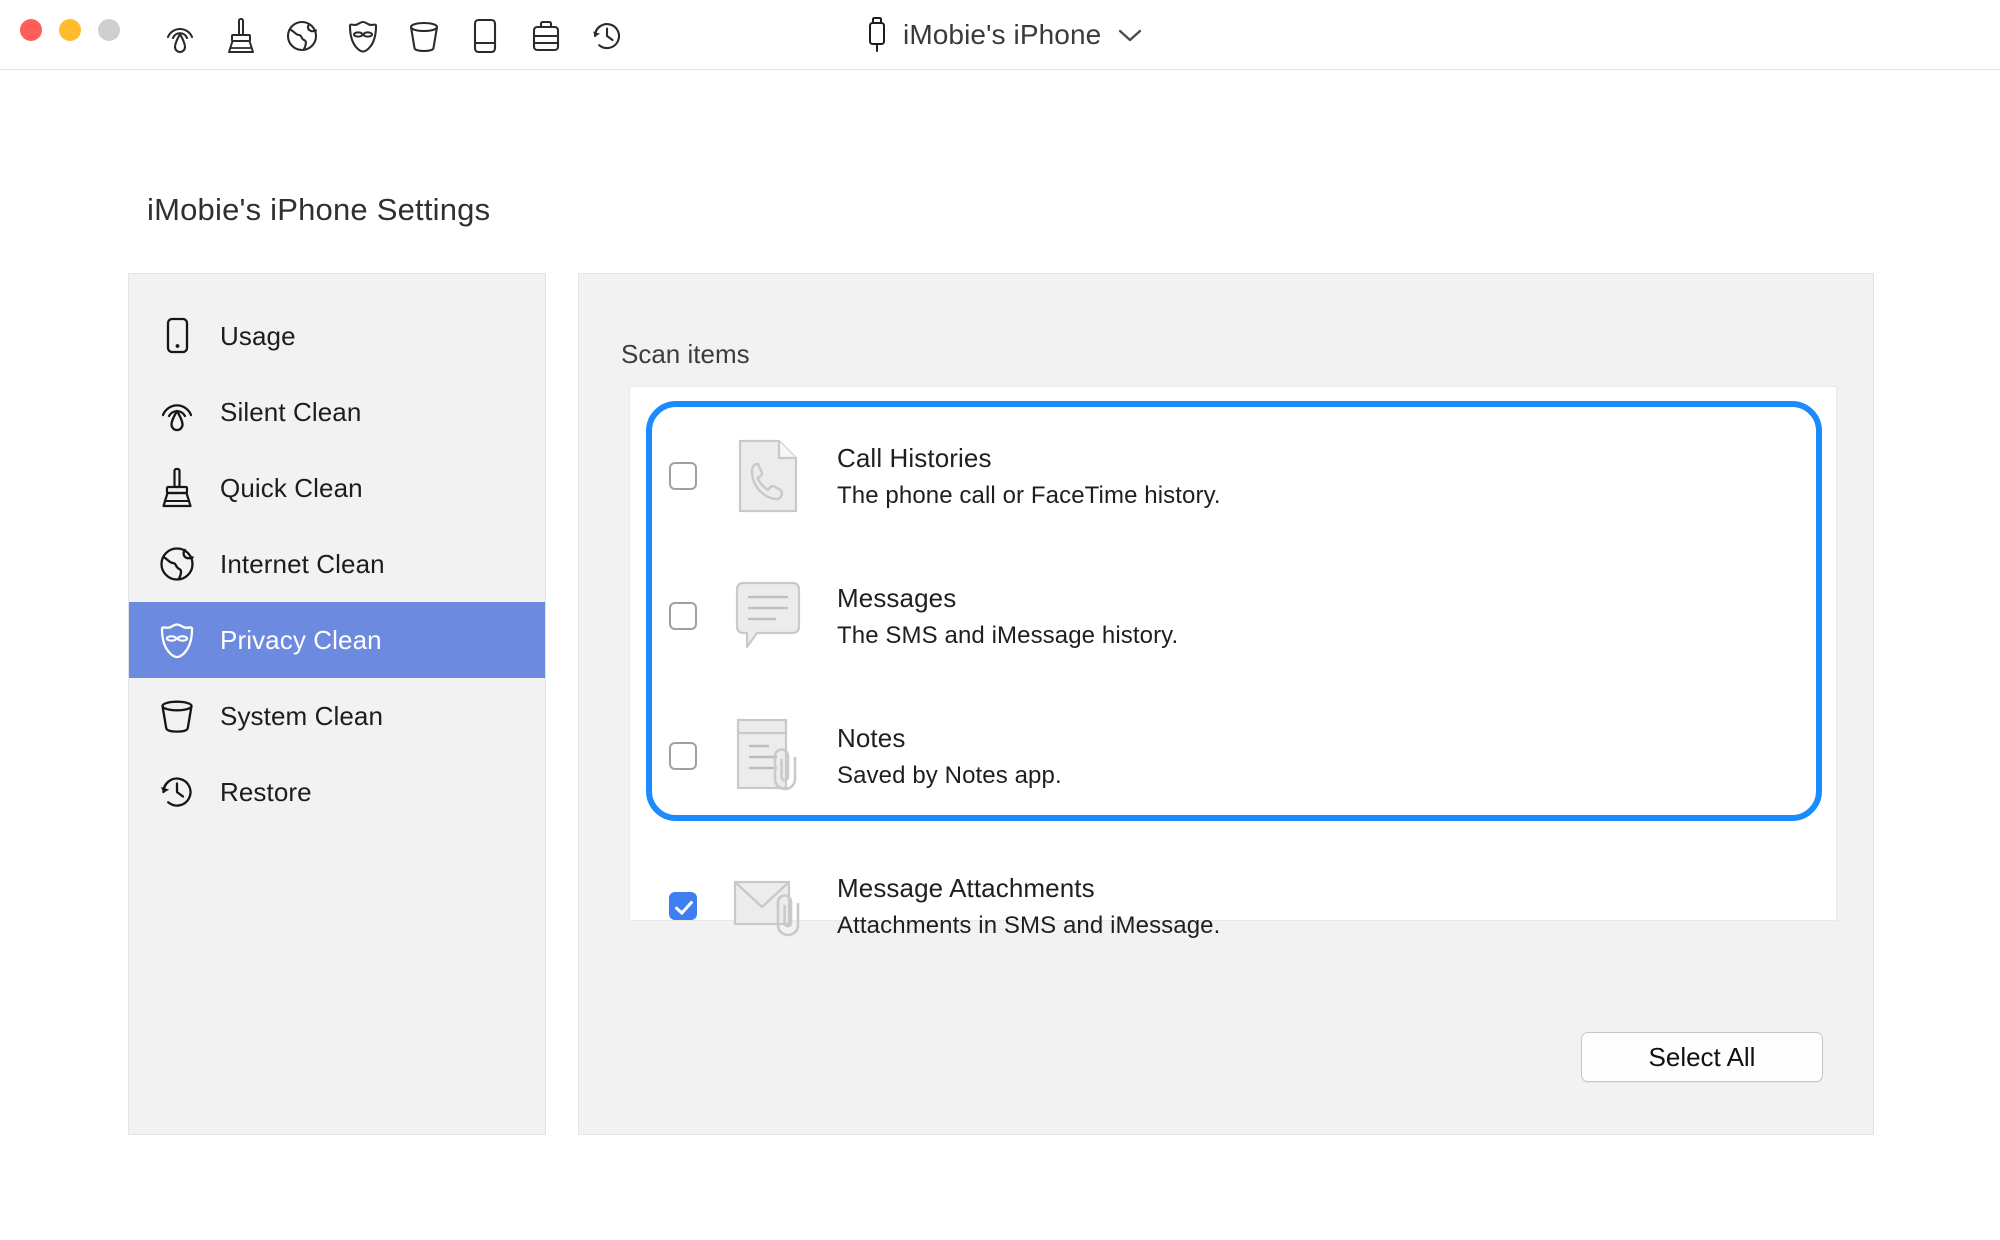 Image resolution: width=2000 pixels, height=1240 pixels. What do you see at coordinates (337, 336) in the screenshot?
I see `sidebar-item-usage: Usage` at bounding box center [337, 336].